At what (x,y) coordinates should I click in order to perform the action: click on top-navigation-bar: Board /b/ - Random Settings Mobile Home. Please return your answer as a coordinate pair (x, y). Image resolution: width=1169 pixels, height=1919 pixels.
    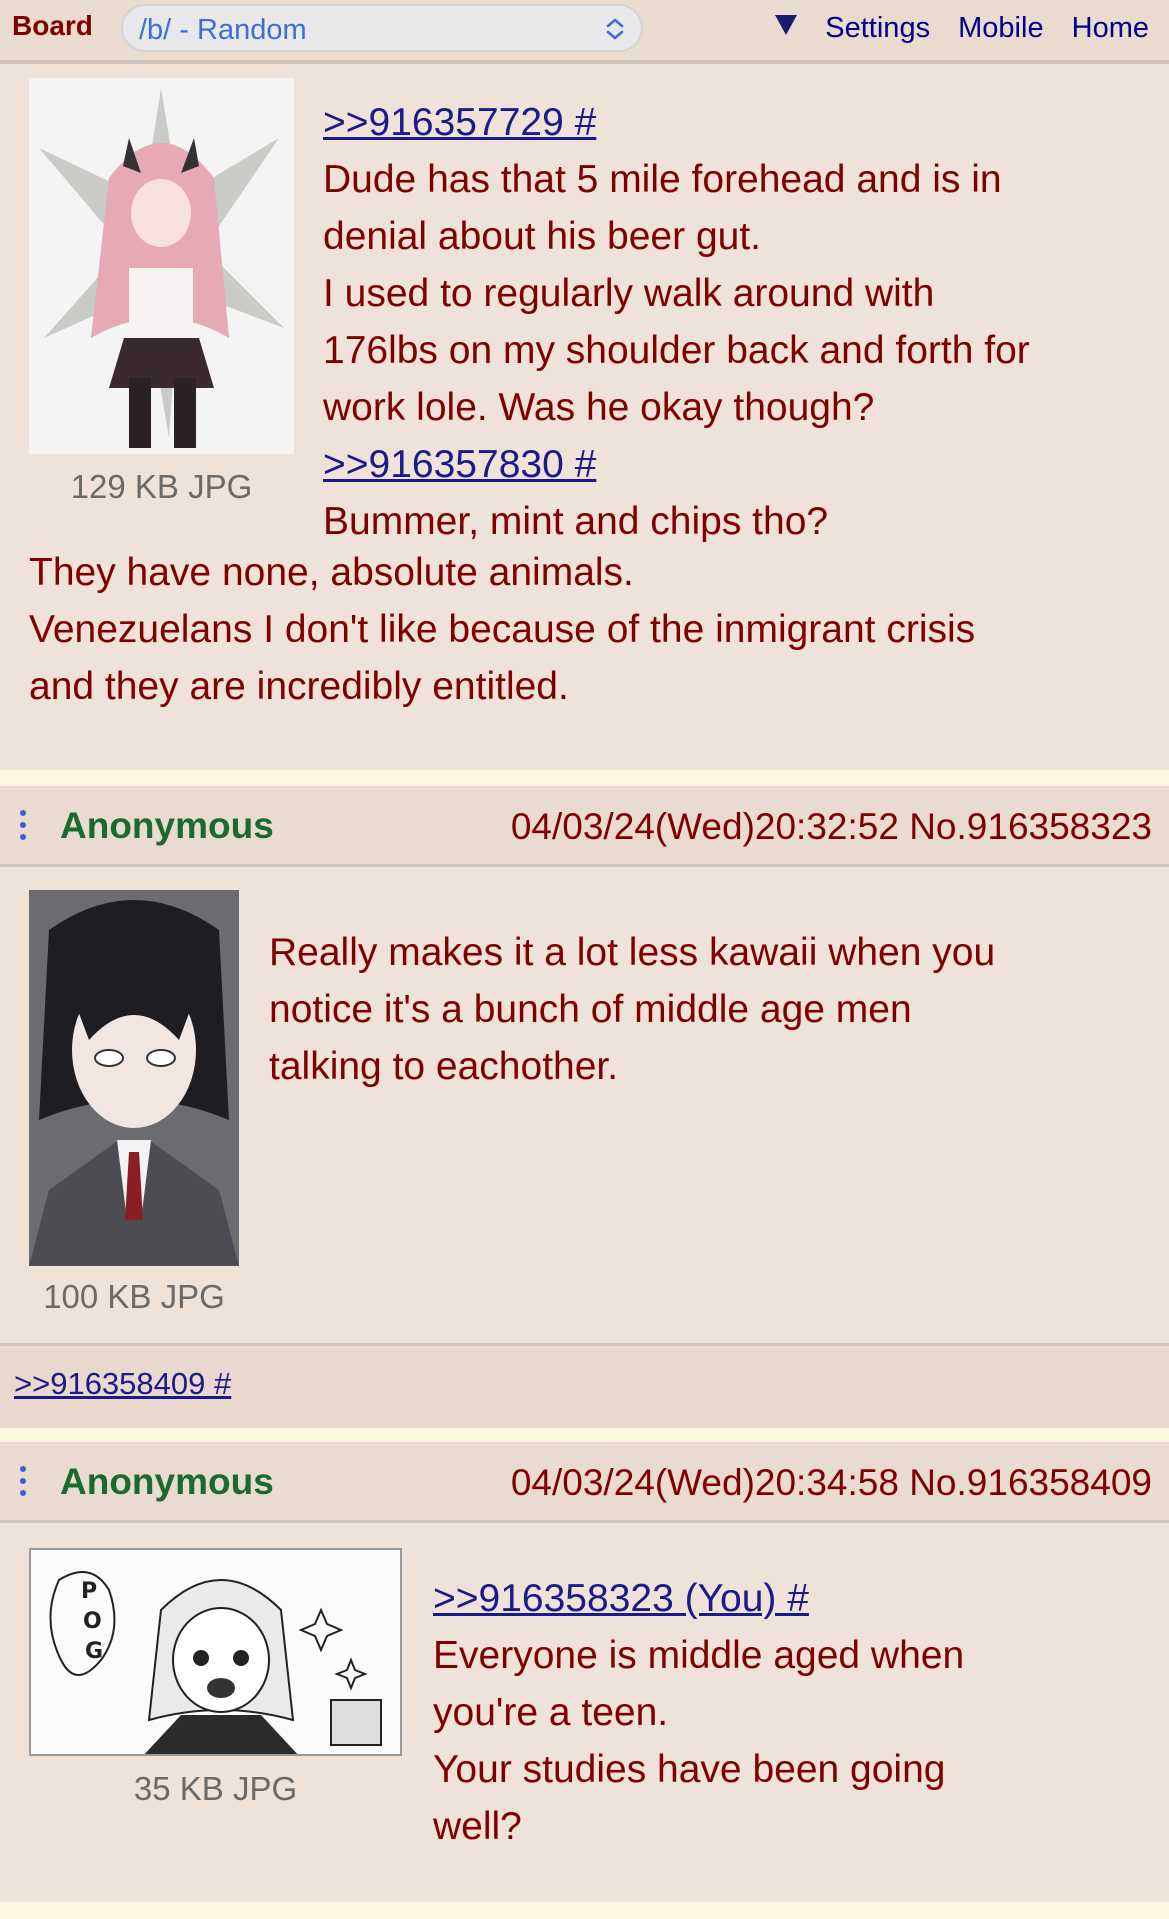
    Looking at the image, I should click on (584, 32).